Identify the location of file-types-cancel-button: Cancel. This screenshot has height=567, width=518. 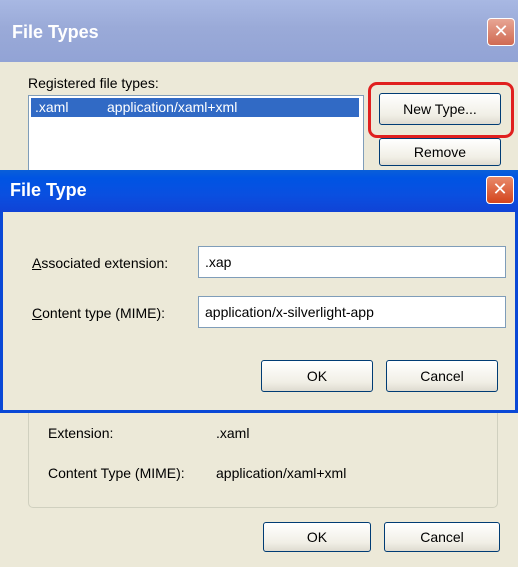
(442, 537).